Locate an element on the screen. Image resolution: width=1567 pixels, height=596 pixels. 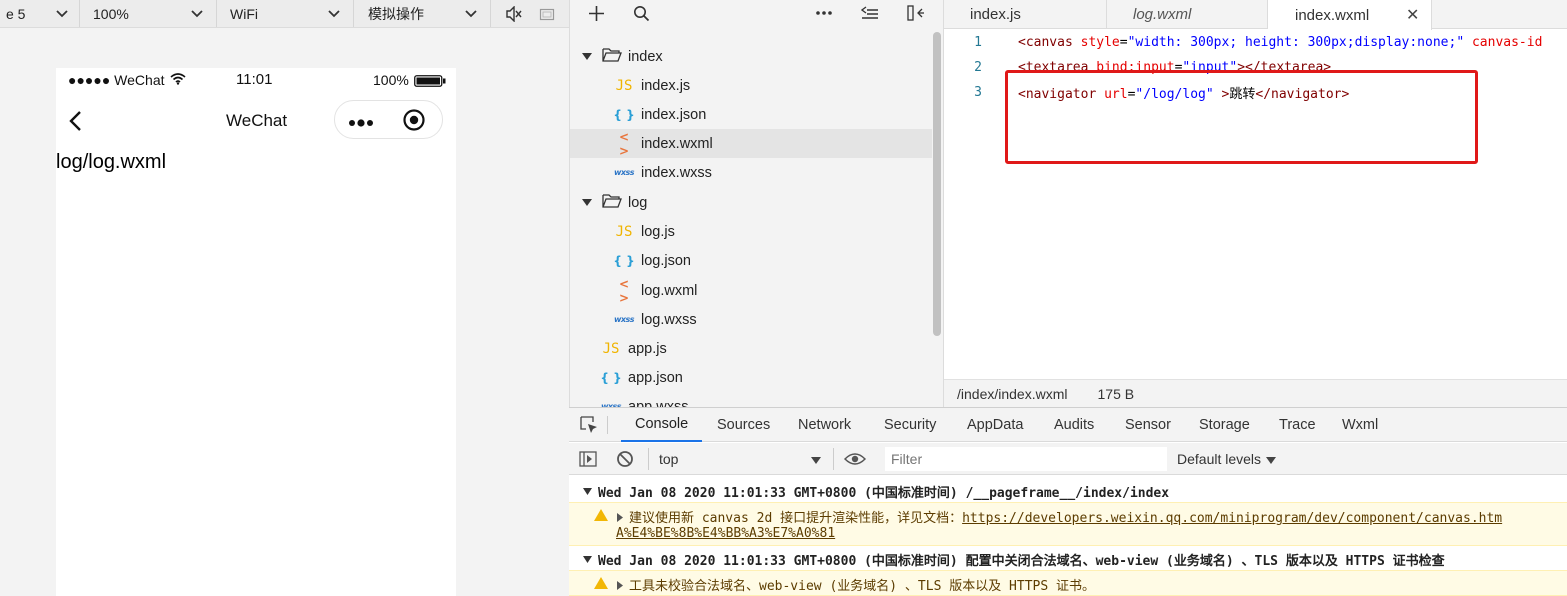
tab-sensor: Sensor is located at coordinates (1148, 425).